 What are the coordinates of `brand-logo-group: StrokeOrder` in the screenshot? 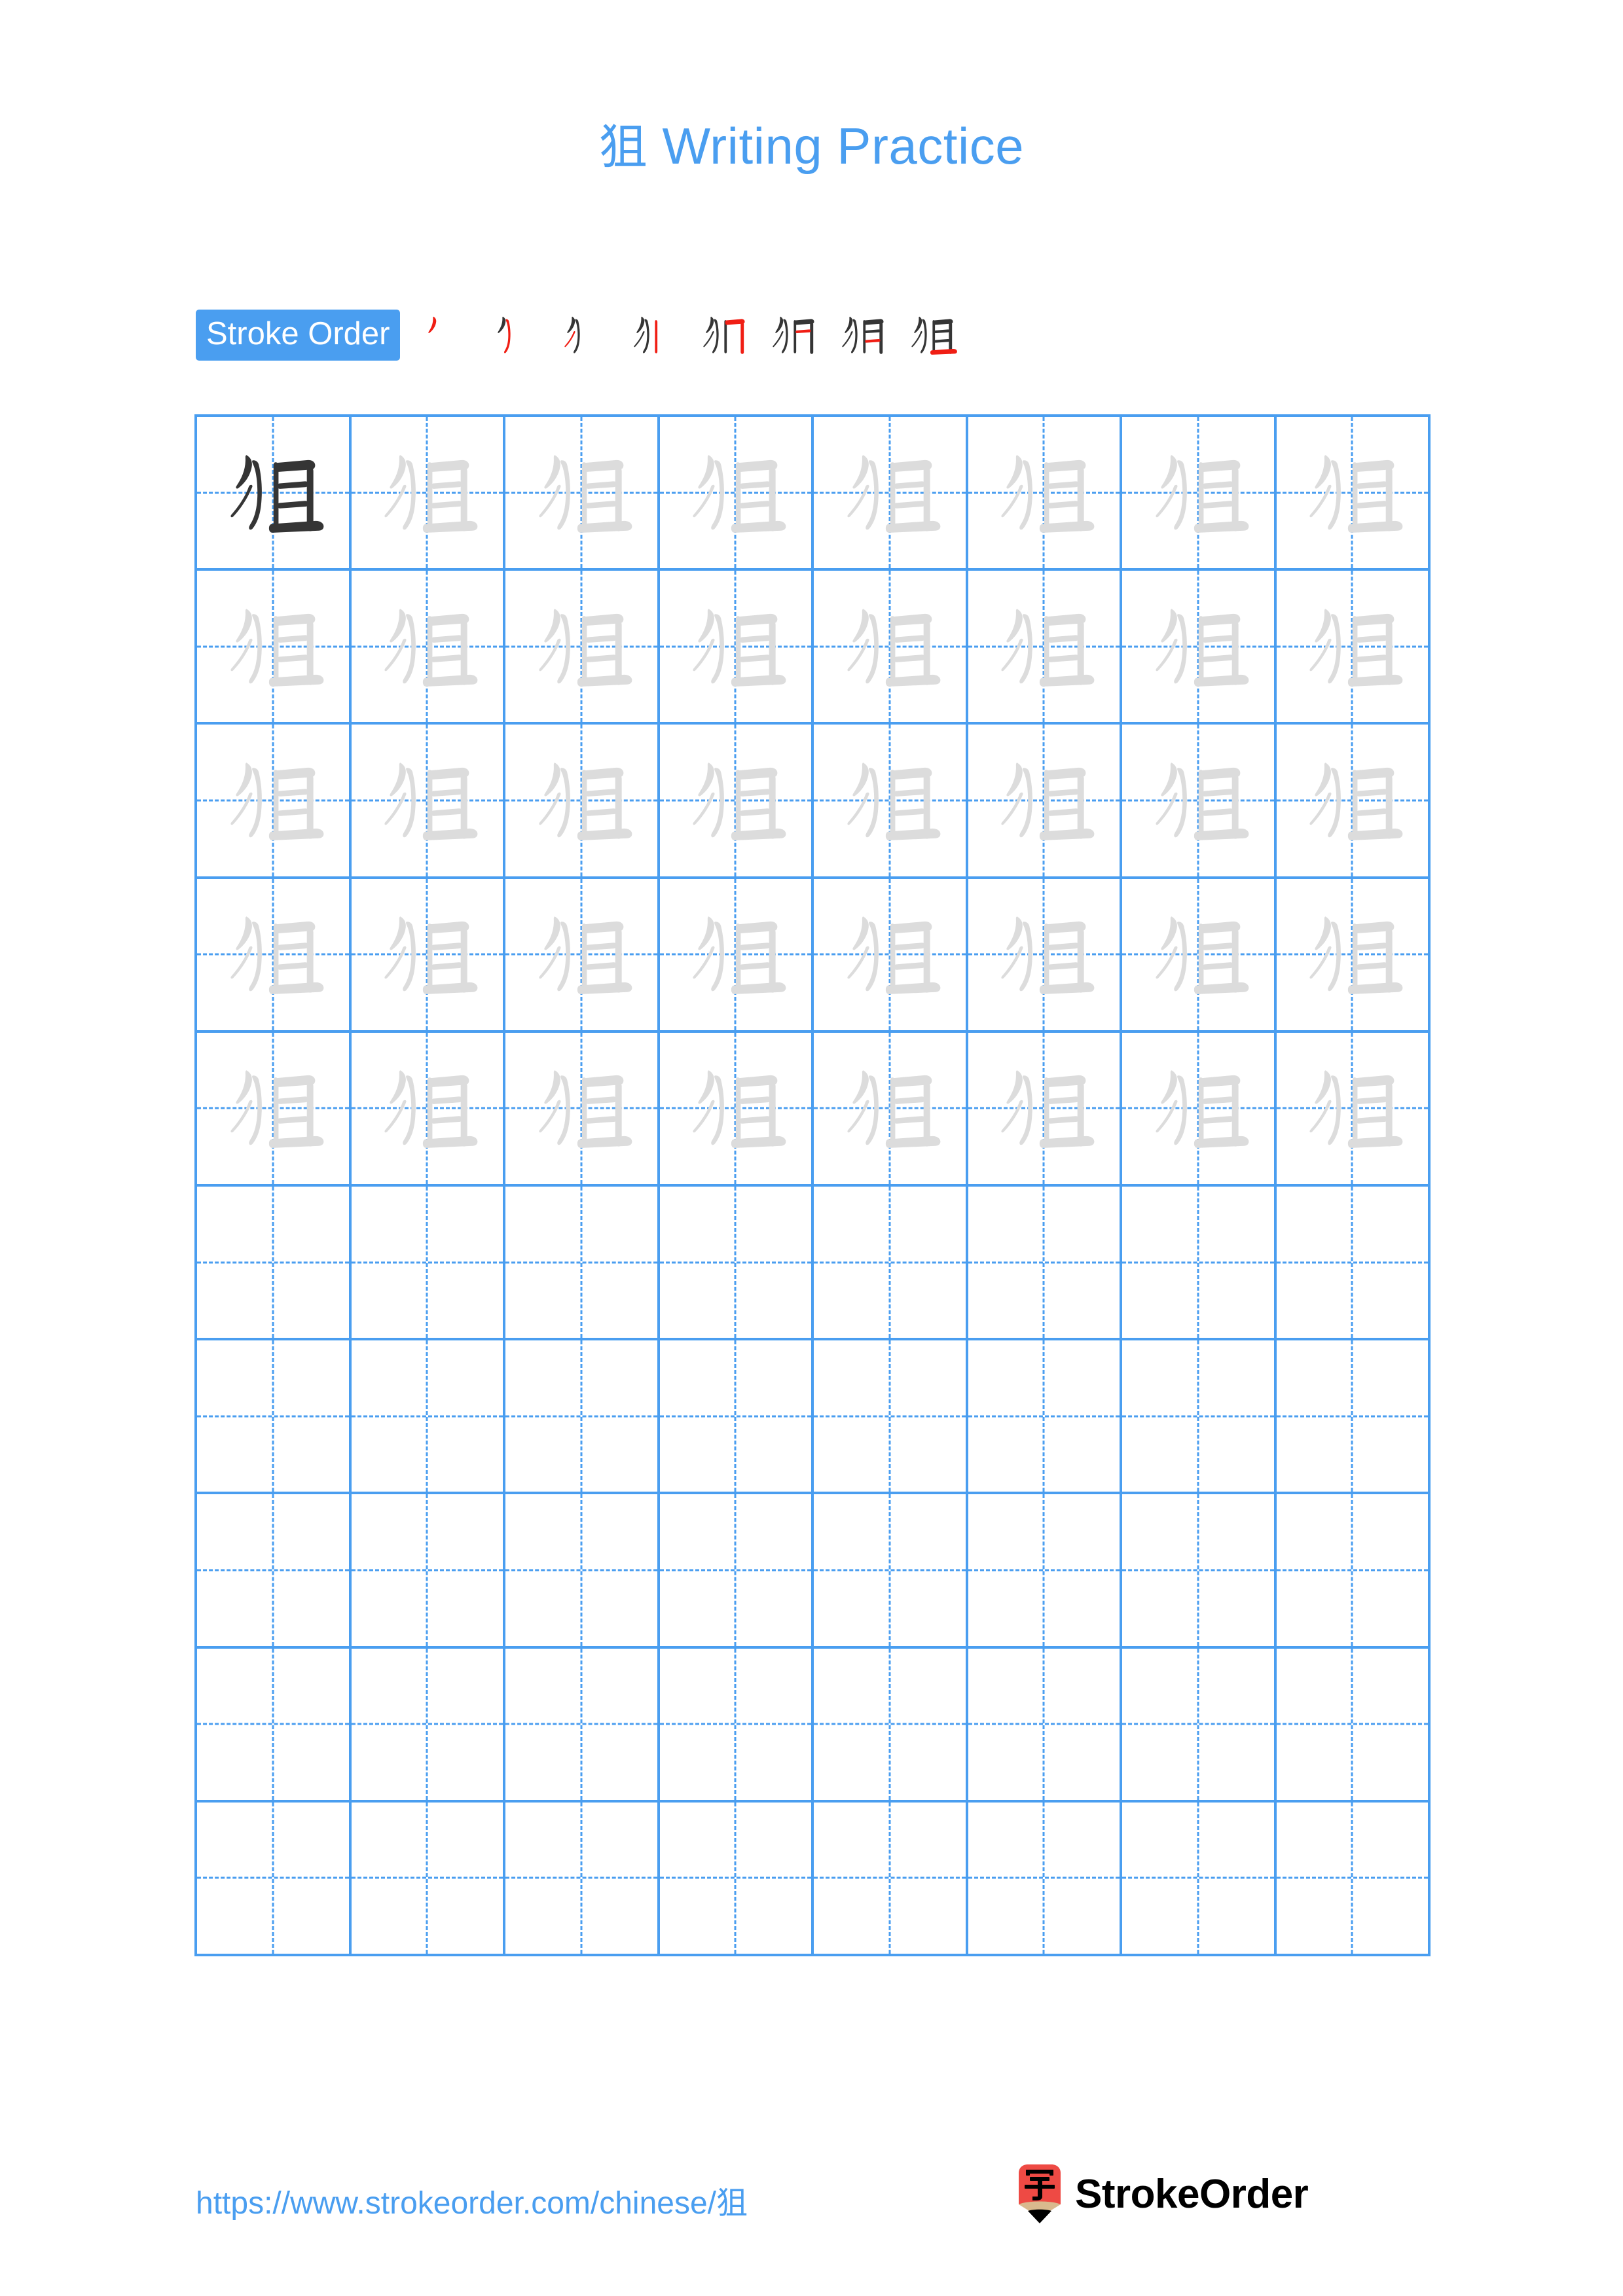 It's located at (1161, 2194).